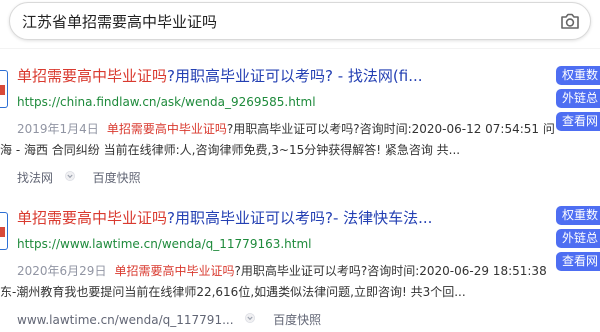  I want to click on divider, so click(300, 48).